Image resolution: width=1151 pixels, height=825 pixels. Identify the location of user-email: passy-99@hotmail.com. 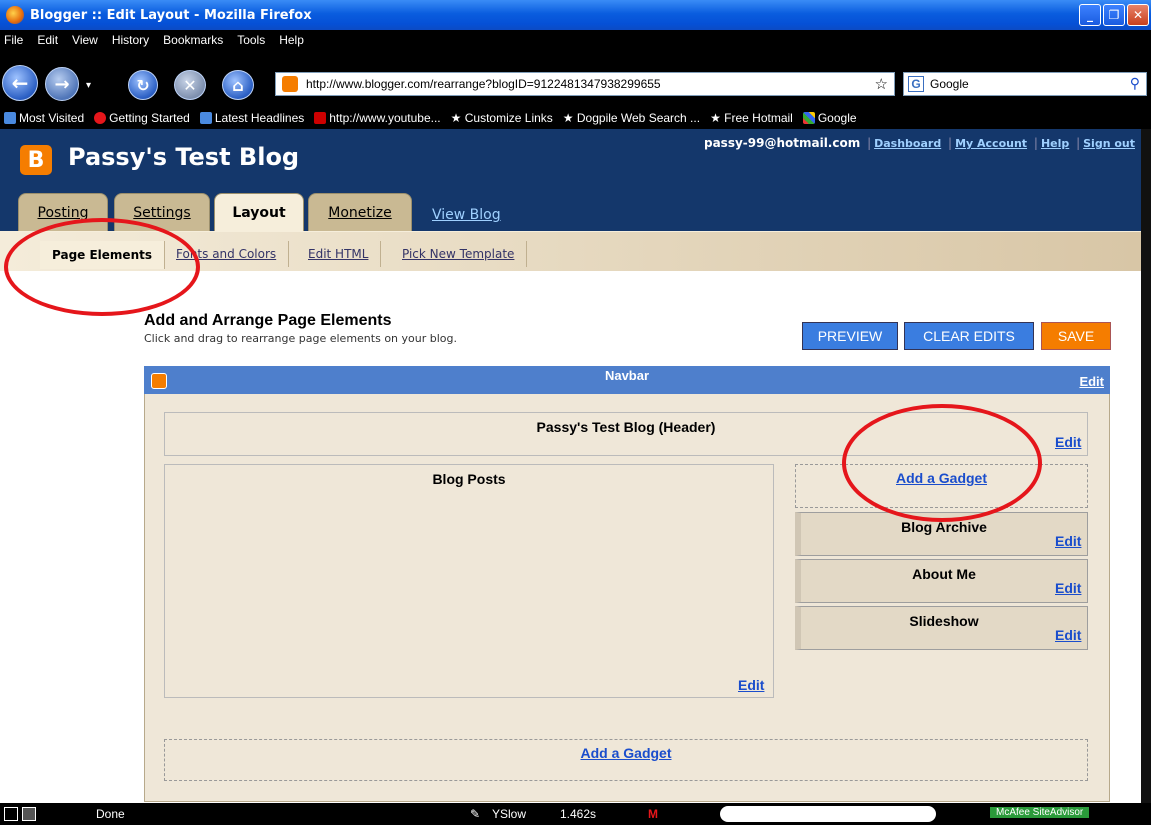
(782, 143).